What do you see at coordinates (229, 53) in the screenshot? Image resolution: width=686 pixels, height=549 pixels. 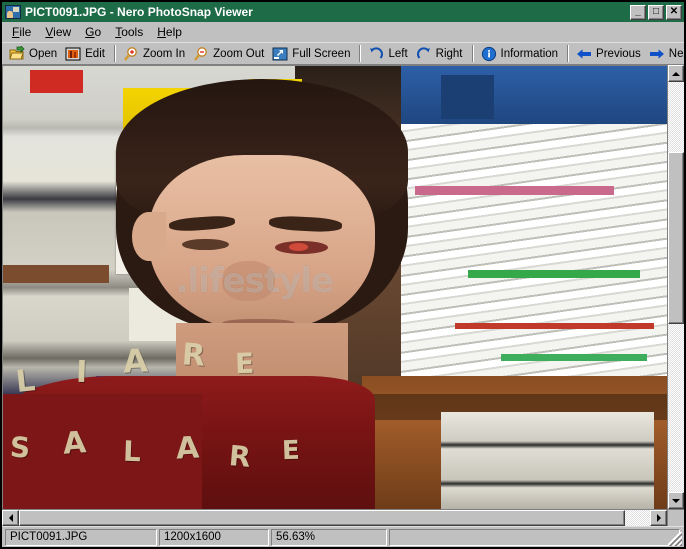 I see `toolbar-button-zoom-out: Zoom Out` at bounding box center [229, 53].